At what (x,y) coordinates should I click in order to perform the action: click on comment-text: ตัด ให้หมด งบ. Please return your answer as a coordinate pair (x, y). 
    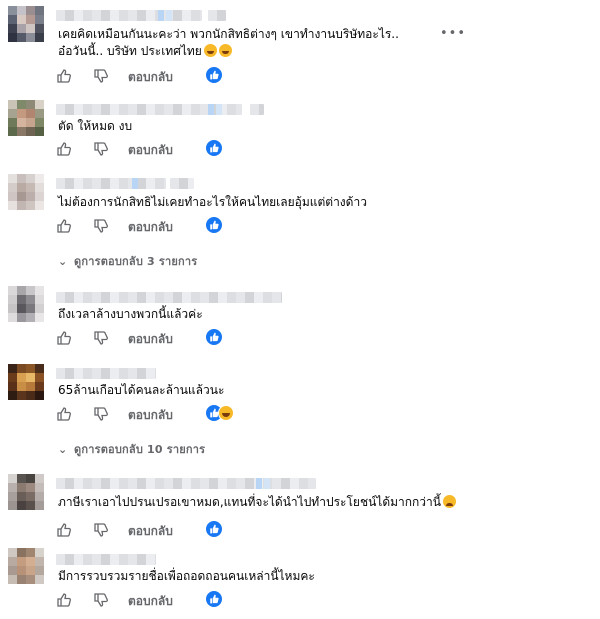
    Looking at the image, I should click on (95, 126).